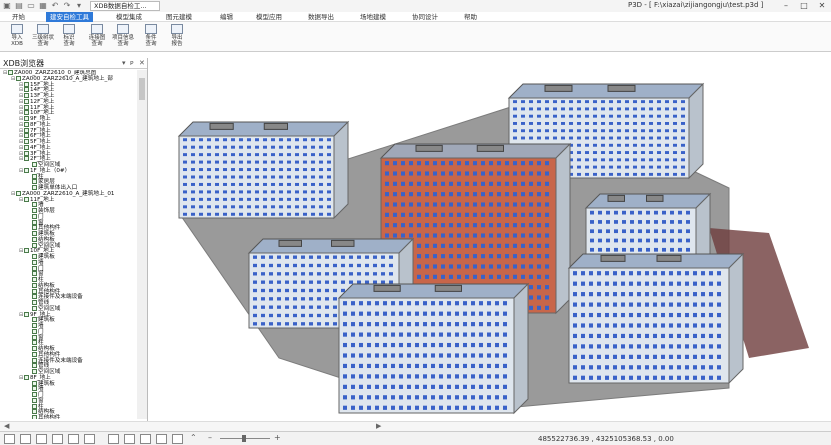 This screenshot has height=445, width=831. I want to click on tree-node: 其他构件, so click(43, 417).